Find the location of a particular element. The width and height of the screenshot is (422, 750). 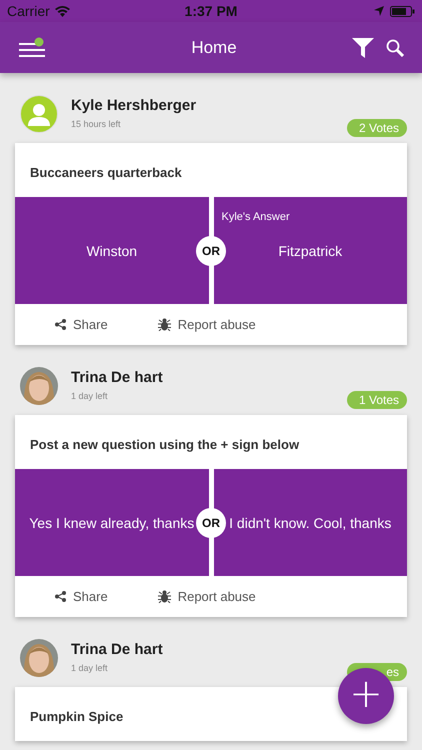

question-text: Post a new question using the + sign below is located at coordinates (165, 444).